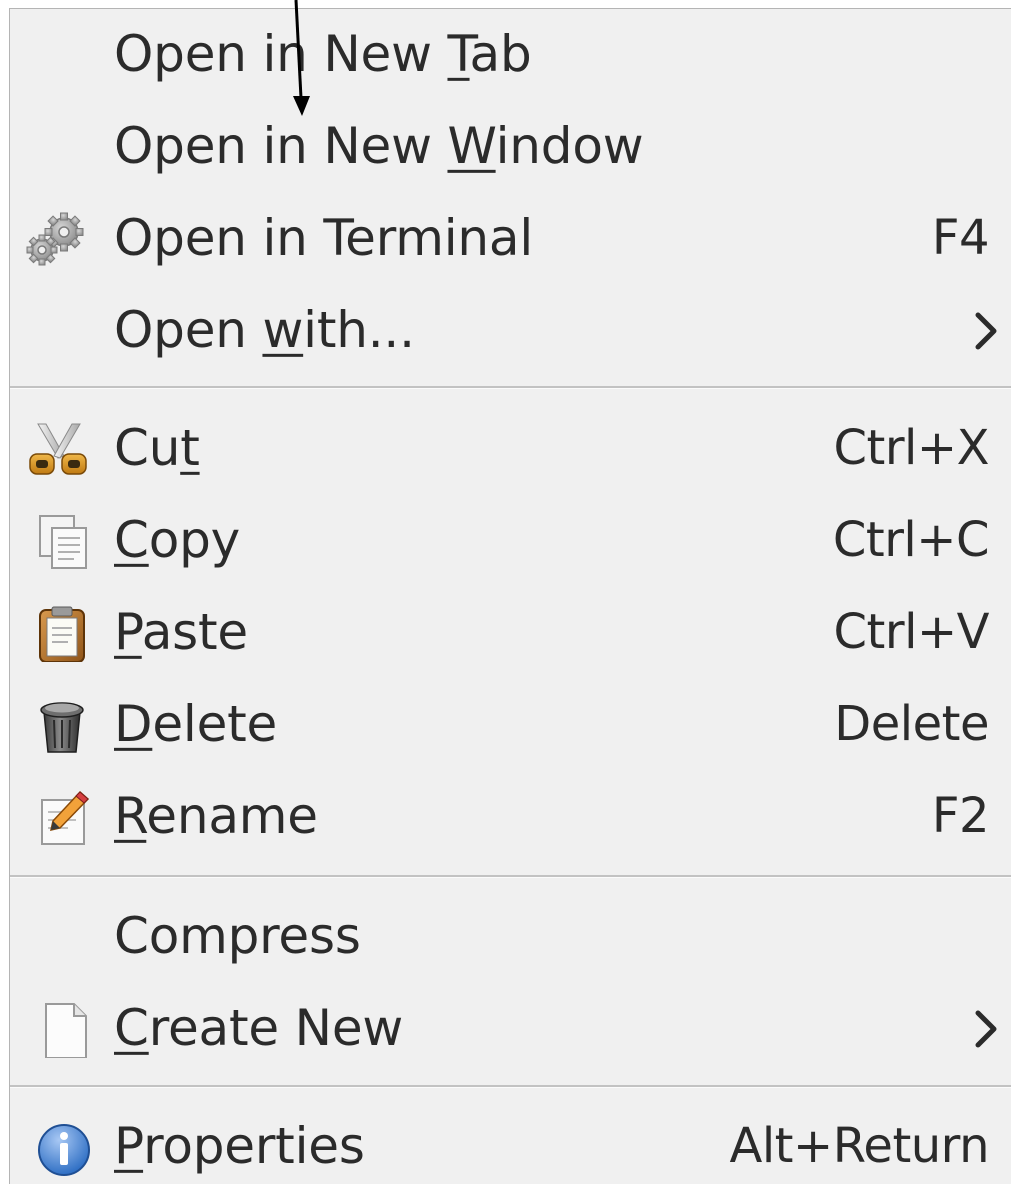 The height and width of the screenshot is (1193, 1011). I want to click on menu-item-label: Delete, so click(196, 723).